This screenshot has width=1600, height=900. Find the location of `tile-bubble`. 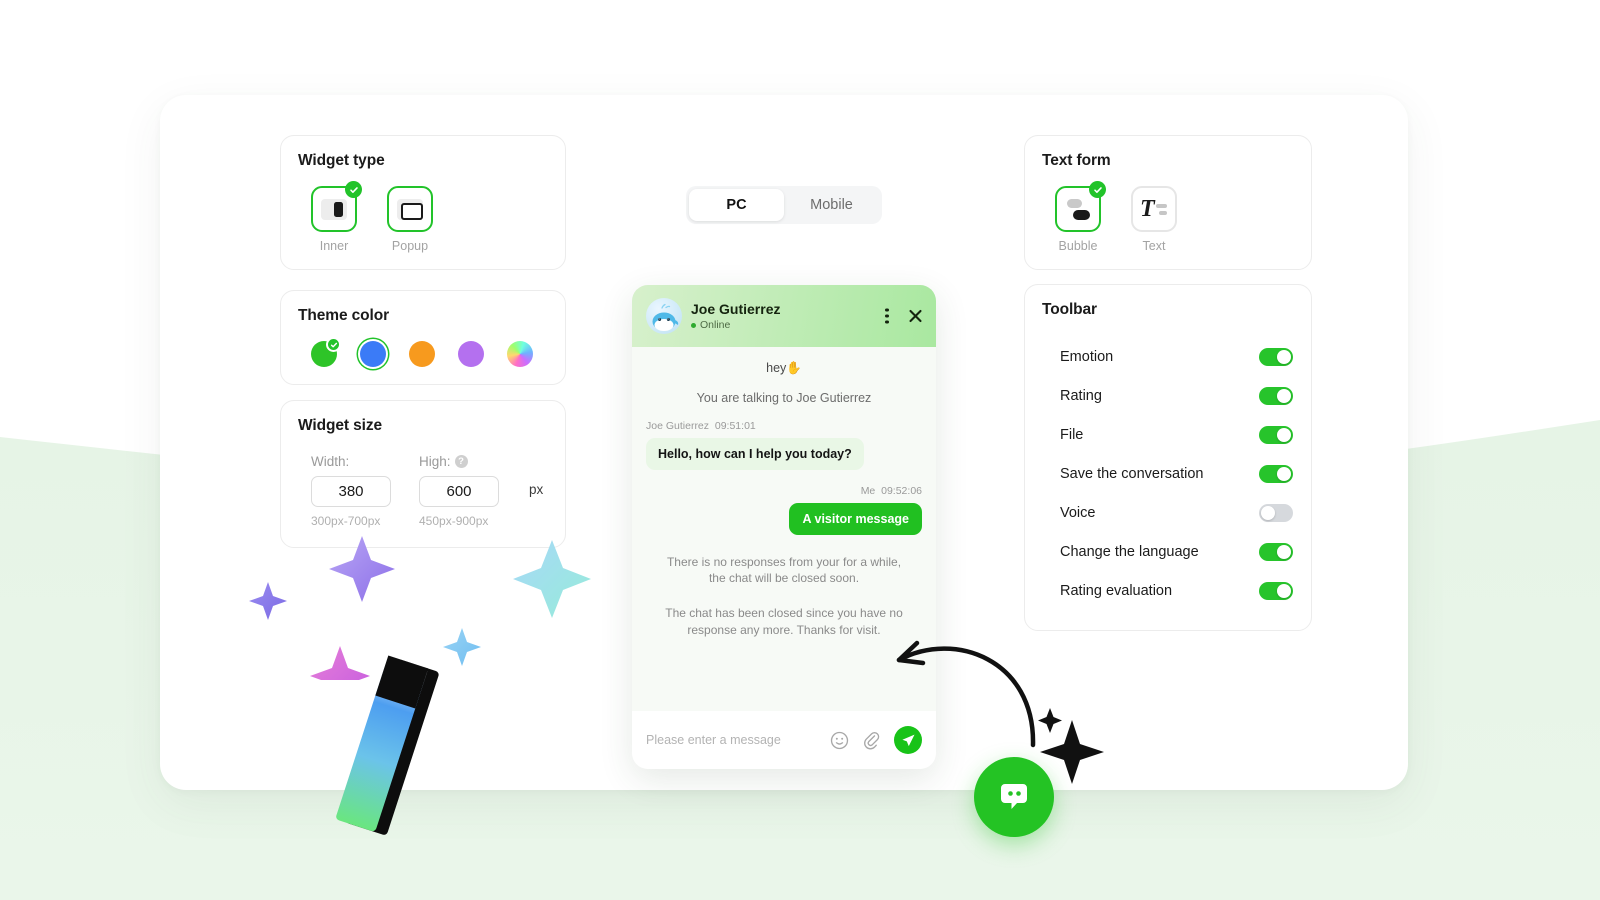

tile-bubble is located at coordinates (1080, 206).